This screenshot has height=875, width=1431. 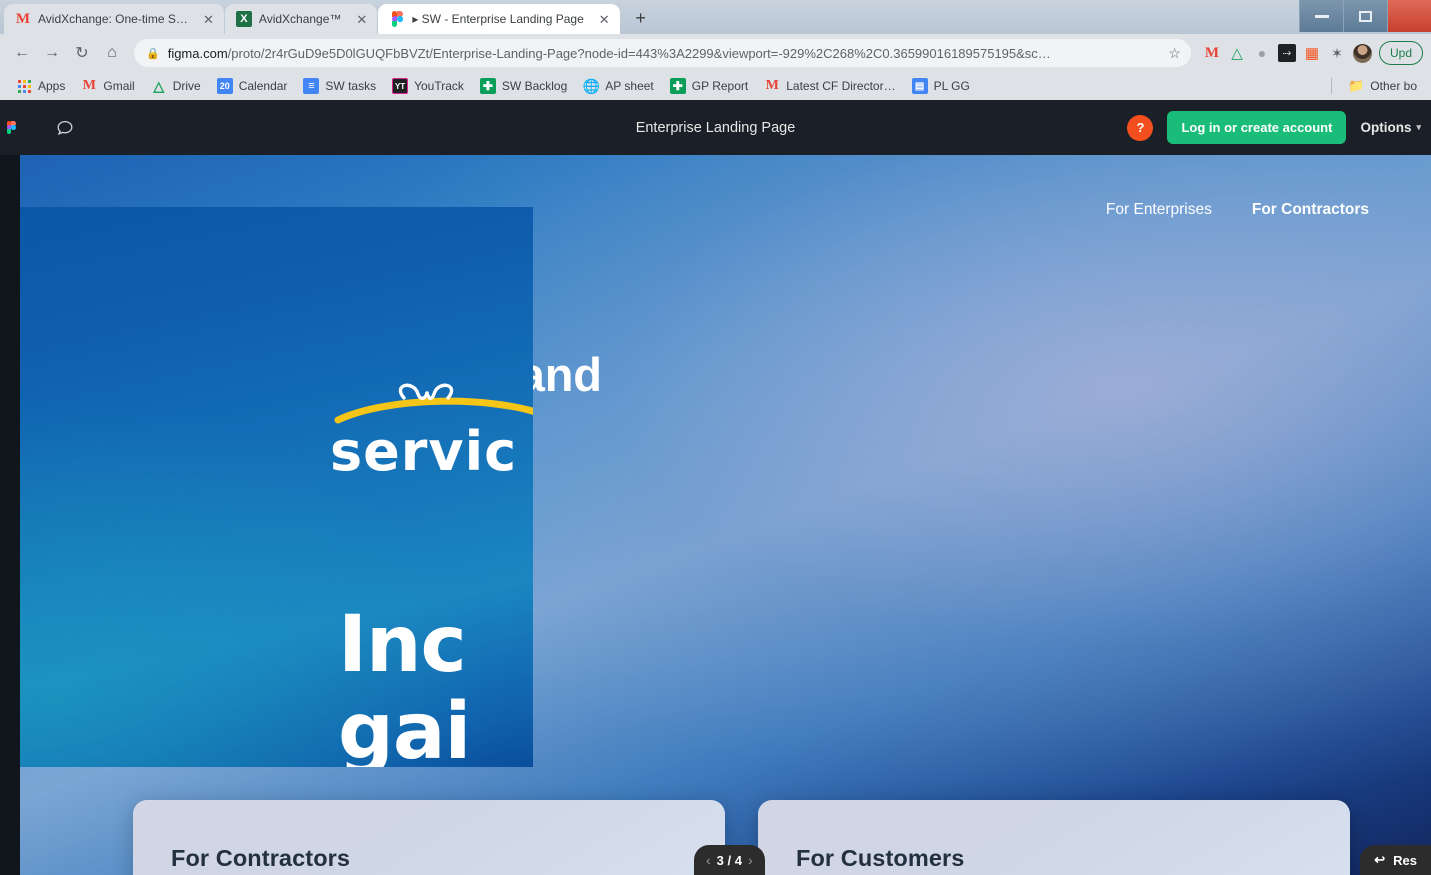 What do you see at coordinates (400, 86) in the screenshot?
I see `youtrack-icon: YT` at bounding box center [400, 86].